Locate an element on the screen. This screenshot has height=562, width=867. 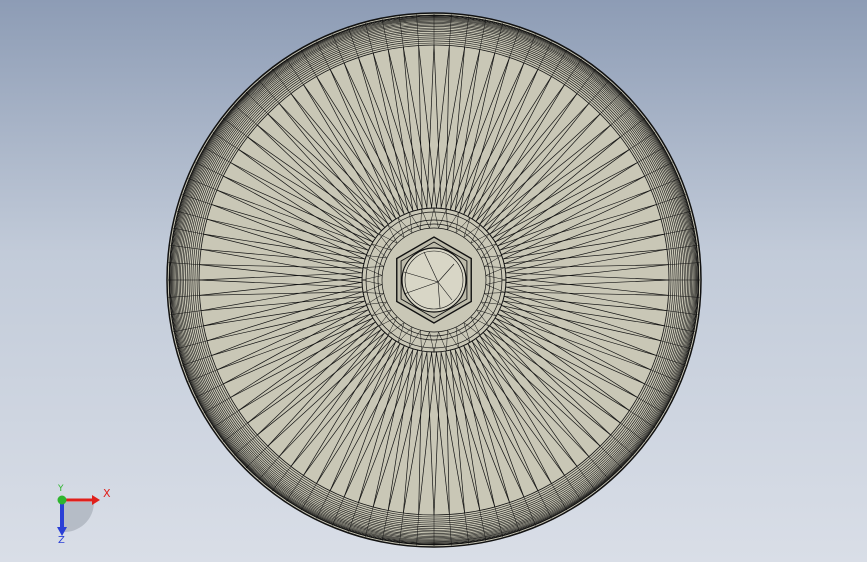
y-axis-label: Y is located at coordinates (60, 489).